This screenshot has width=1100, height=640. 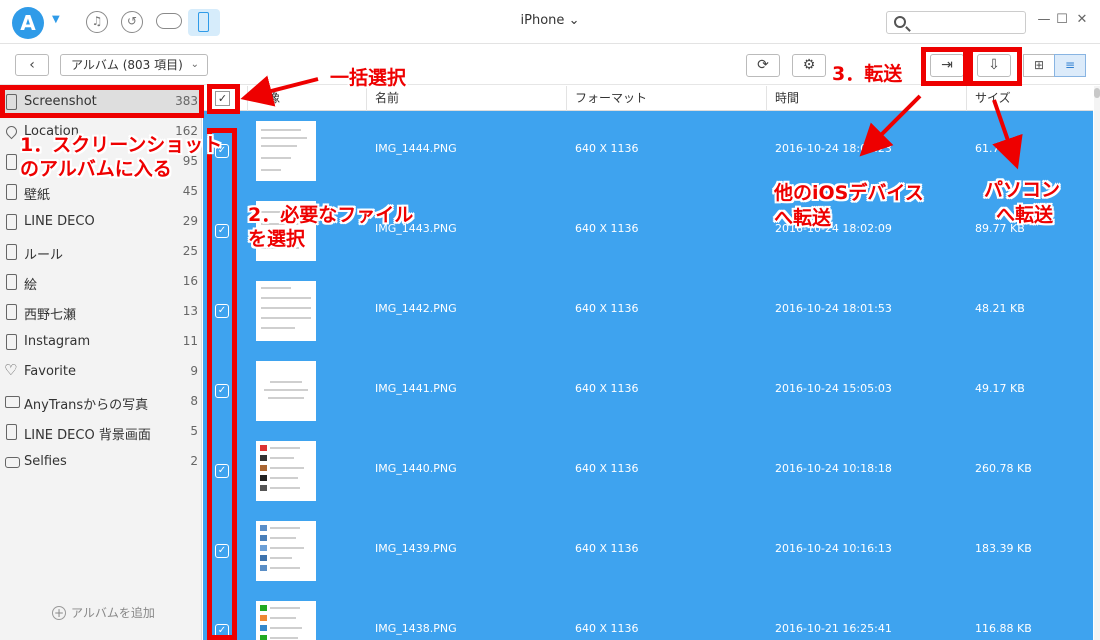 What do you see at coordinates (944, 66) in the screenshot?
I see `highlight-to-device` at bounding box center [944, 66].